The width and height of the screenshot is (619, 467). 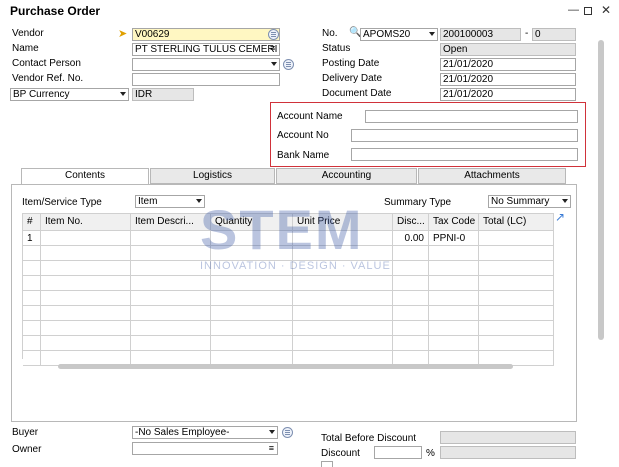 What do you see at coordinates (492, 176) in the screenshot?
I see `tab-attachments: Attachments` at bounding box center [492, 176].